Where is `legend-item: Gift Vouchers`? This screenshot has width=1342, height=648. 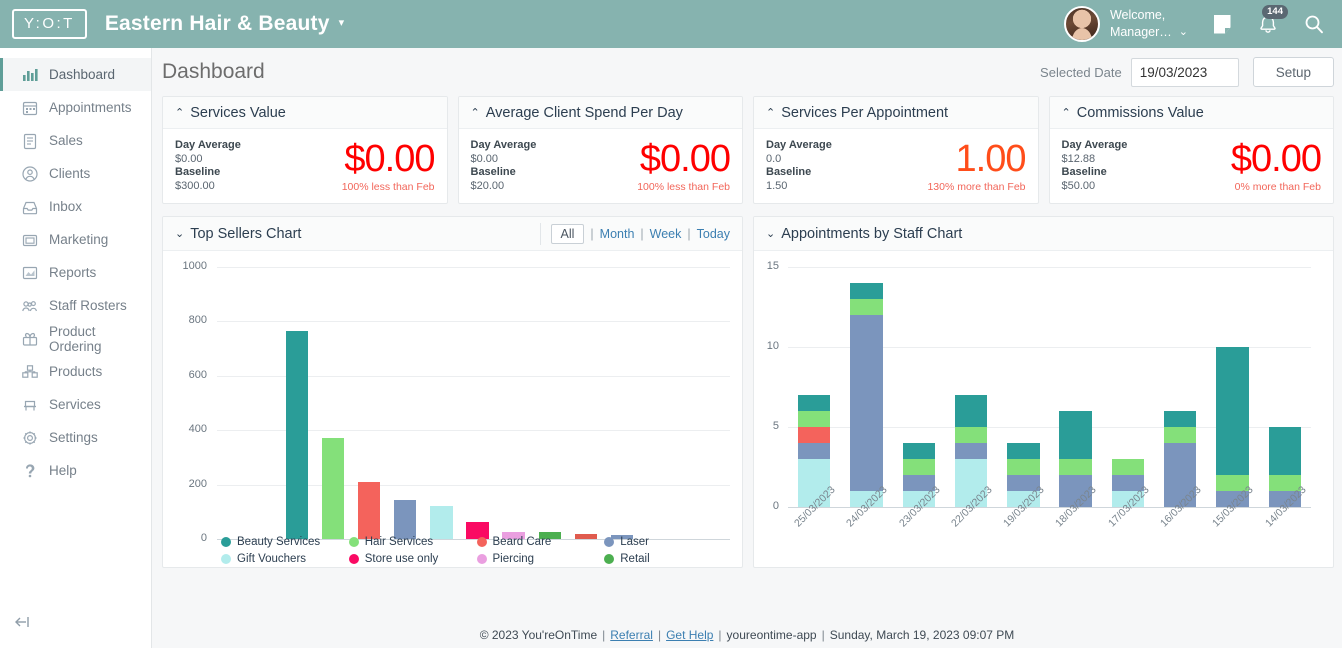 legend-item: Gift Vouchers is located at coordinates (285, 558).